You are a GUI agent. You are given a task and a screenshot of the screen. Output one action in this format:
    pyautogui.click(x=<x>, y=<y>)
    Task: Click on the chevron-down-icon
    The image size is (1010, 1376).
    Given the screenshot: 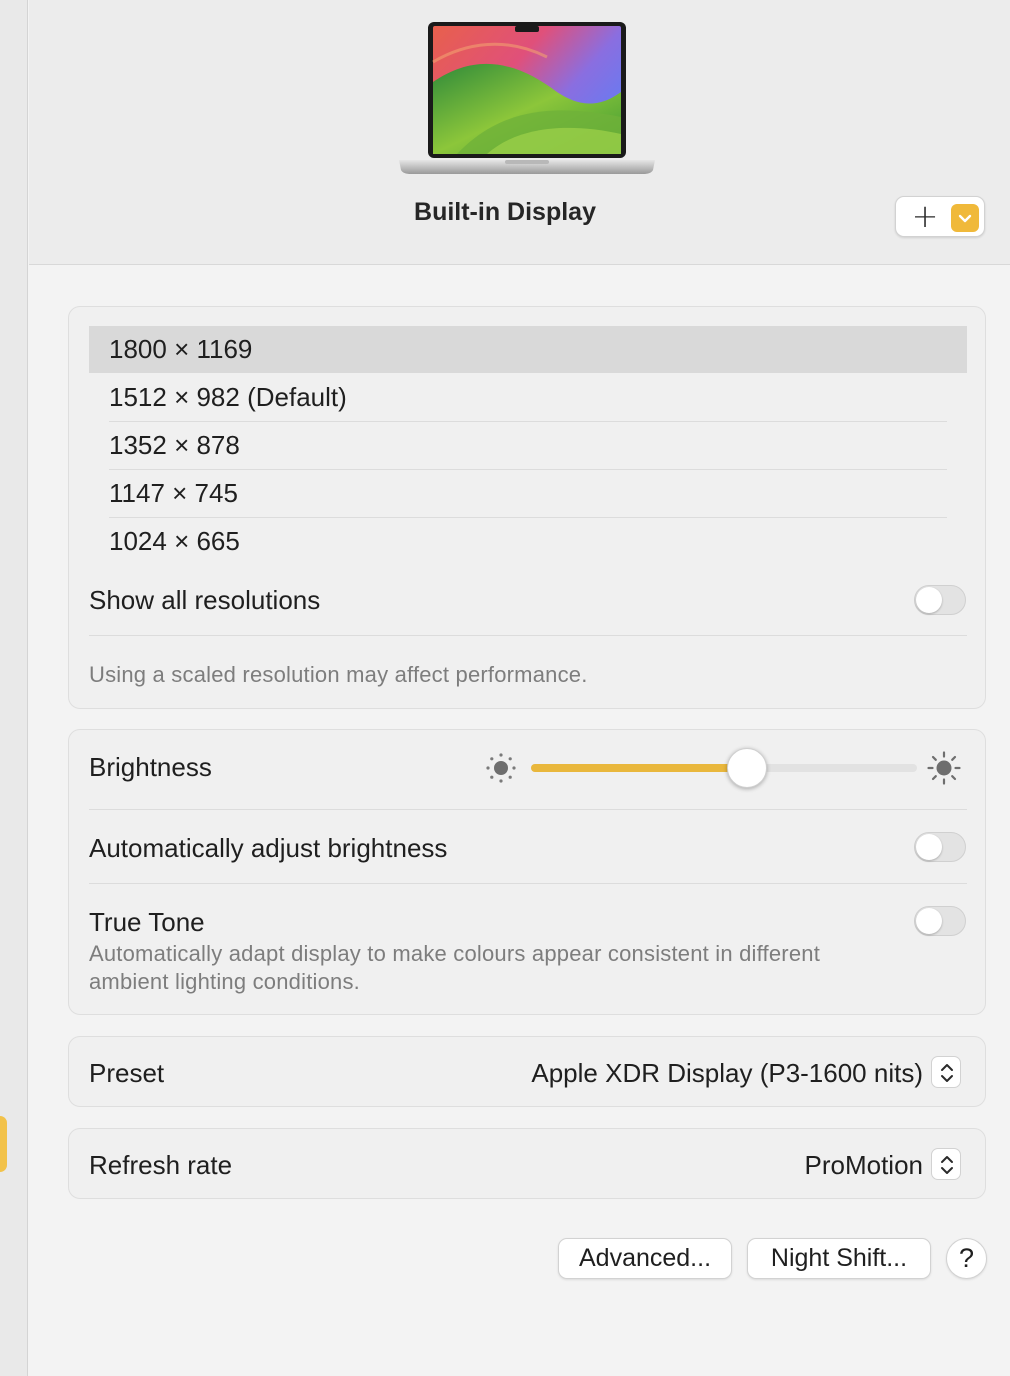 What is the action you would take?
    pyautogui.click(x=965, y=218)
    